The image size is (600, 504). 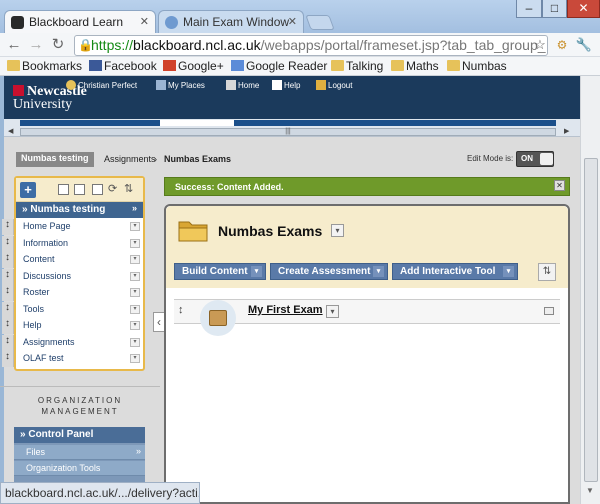 What do you see at coordinates (28, 190) in the screenshot?
I see `add-menu-item-button: +` at bounding box center [28, 190].